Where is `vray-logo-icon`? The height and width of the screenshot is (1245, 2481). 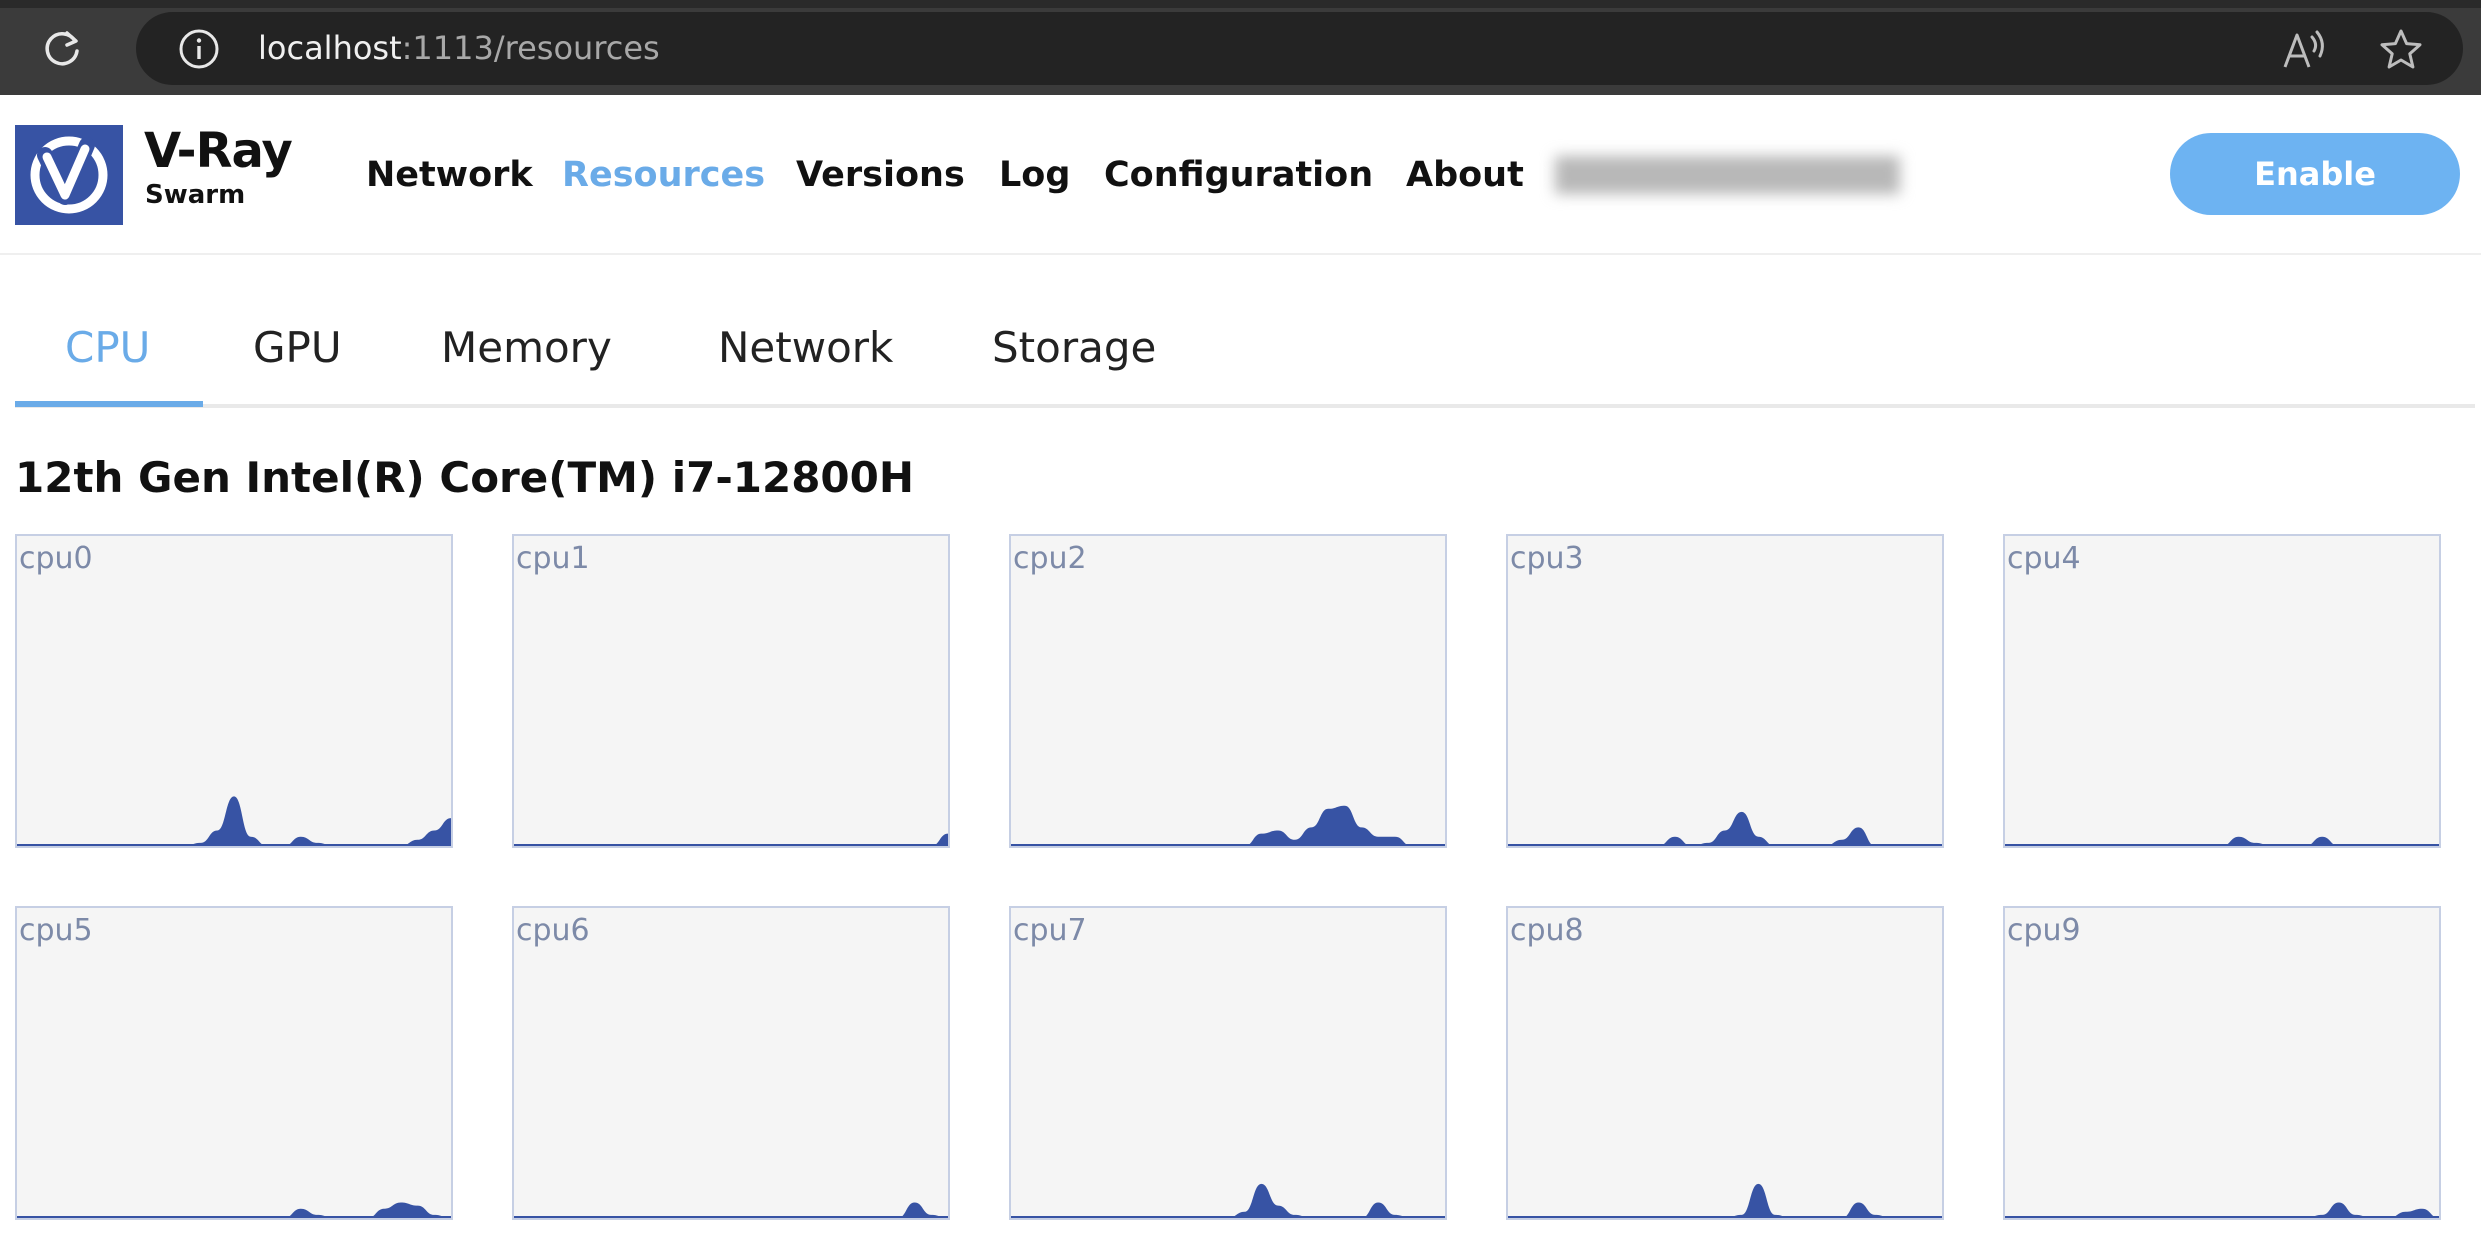
vray-logo-icon is located at coordinates (69, 175).